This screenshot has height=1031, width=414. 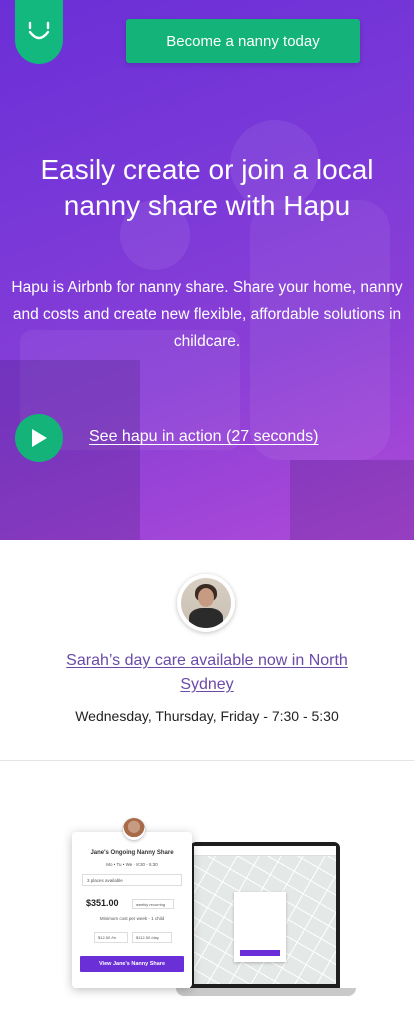 What do you see at coordinates (207, 760) in the screenshot?
I see `section-divider` at bounding box center [207, 760].